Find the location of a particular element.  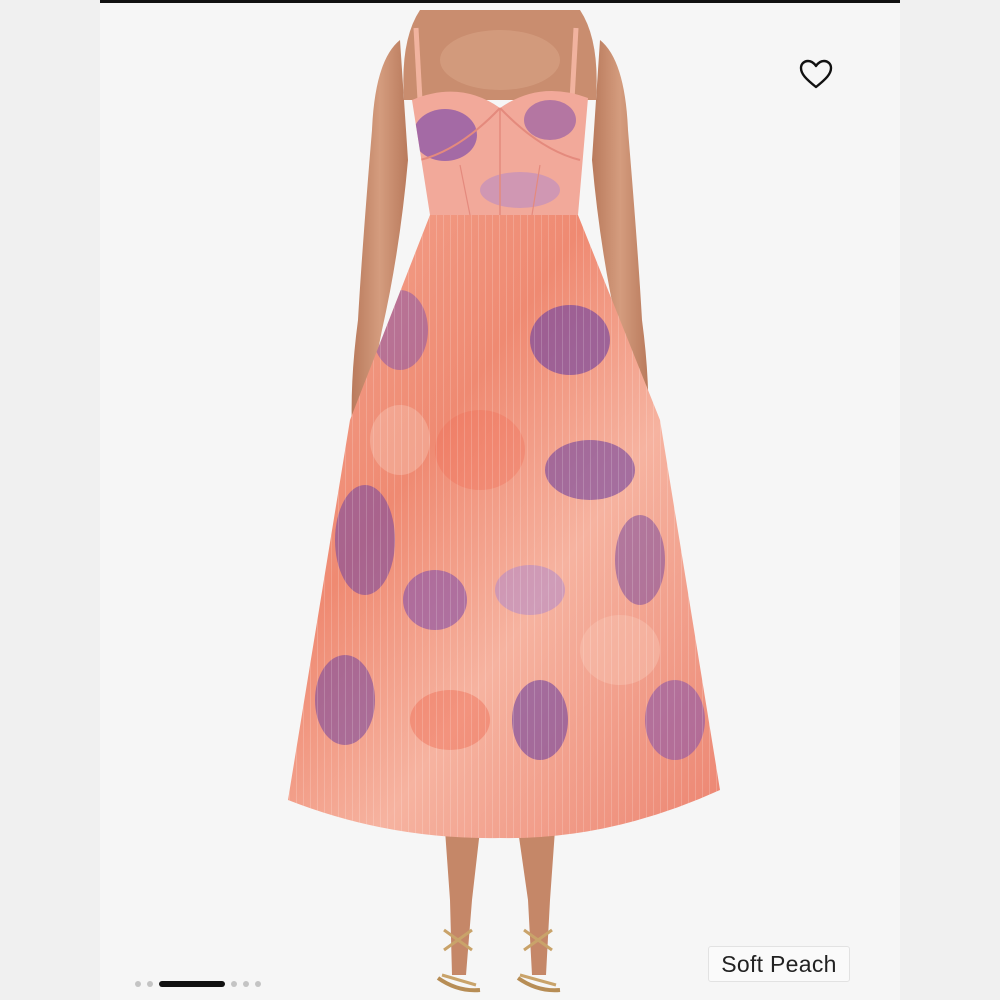

carousel-dot-active is located at coordinates (192, 984).